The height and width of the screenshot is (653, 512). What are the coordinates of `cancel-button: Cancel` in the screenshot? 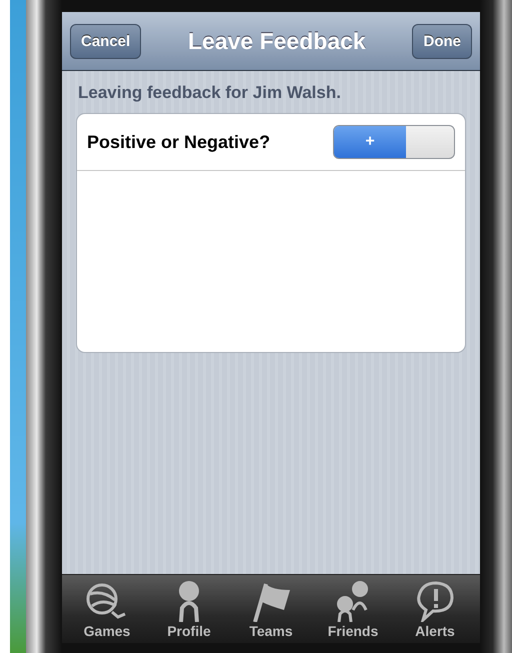 It's located at (106, 41).